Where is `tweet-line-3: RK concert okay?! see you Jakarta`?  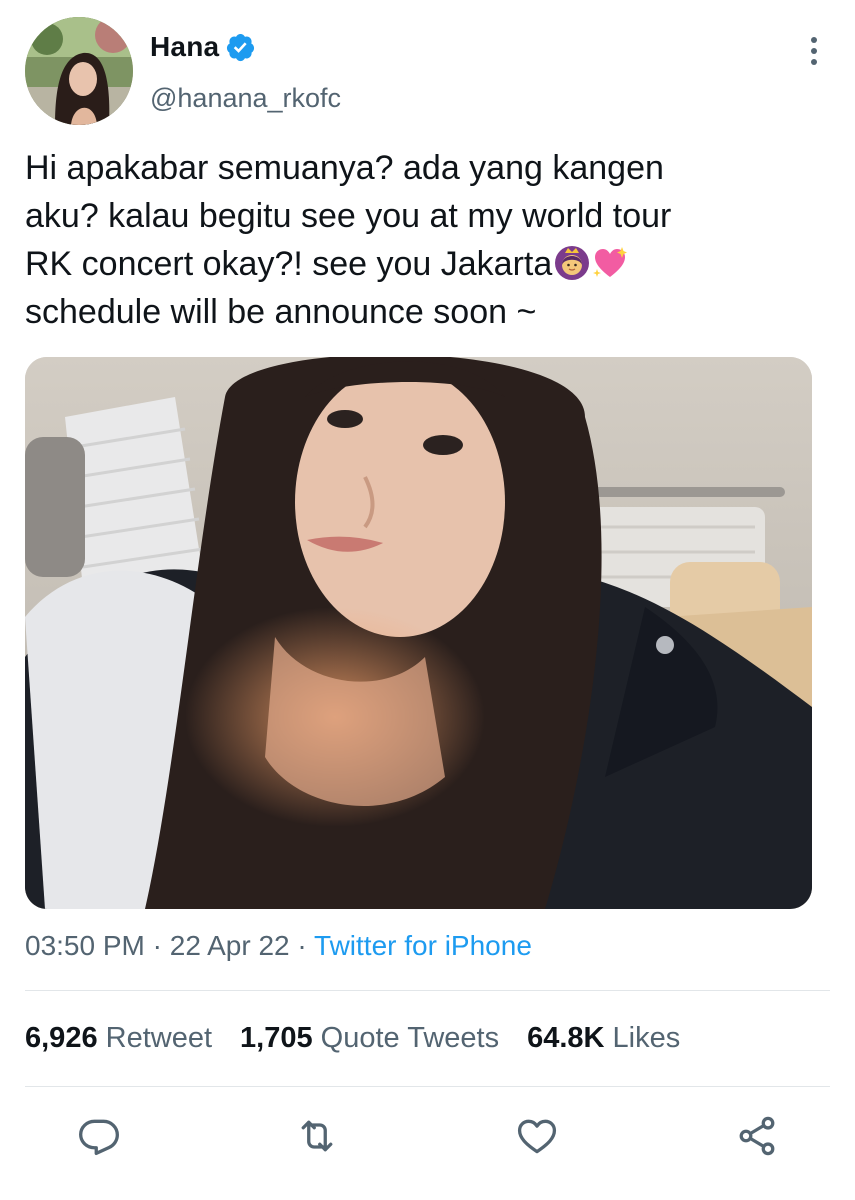
tweet-line-3: RK concert okay?! see you Jakarta is located at coordinates (289, 264).